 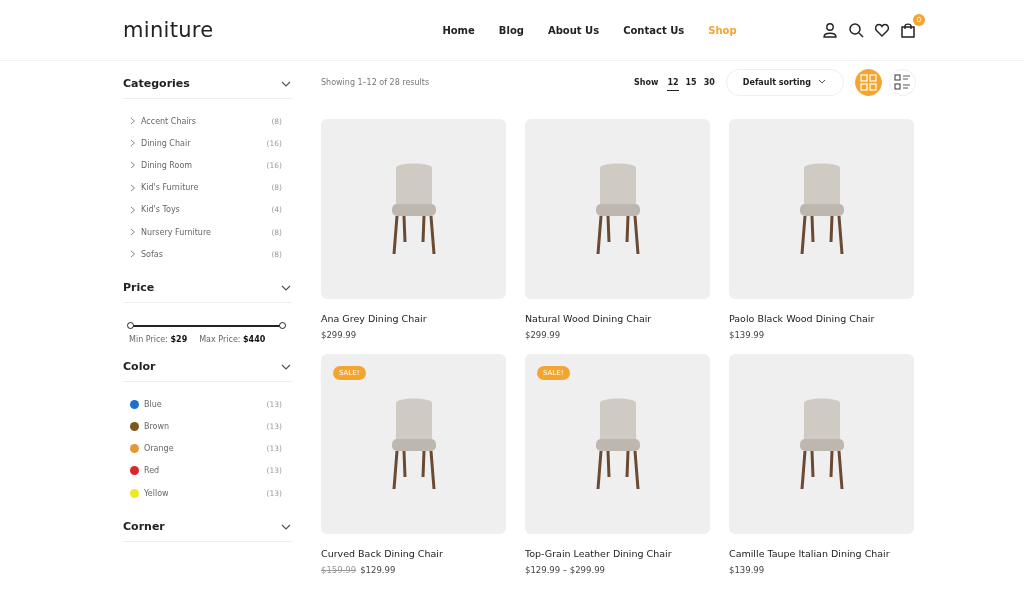 I want to click on section-title: Price, so click(x=139, y=288).